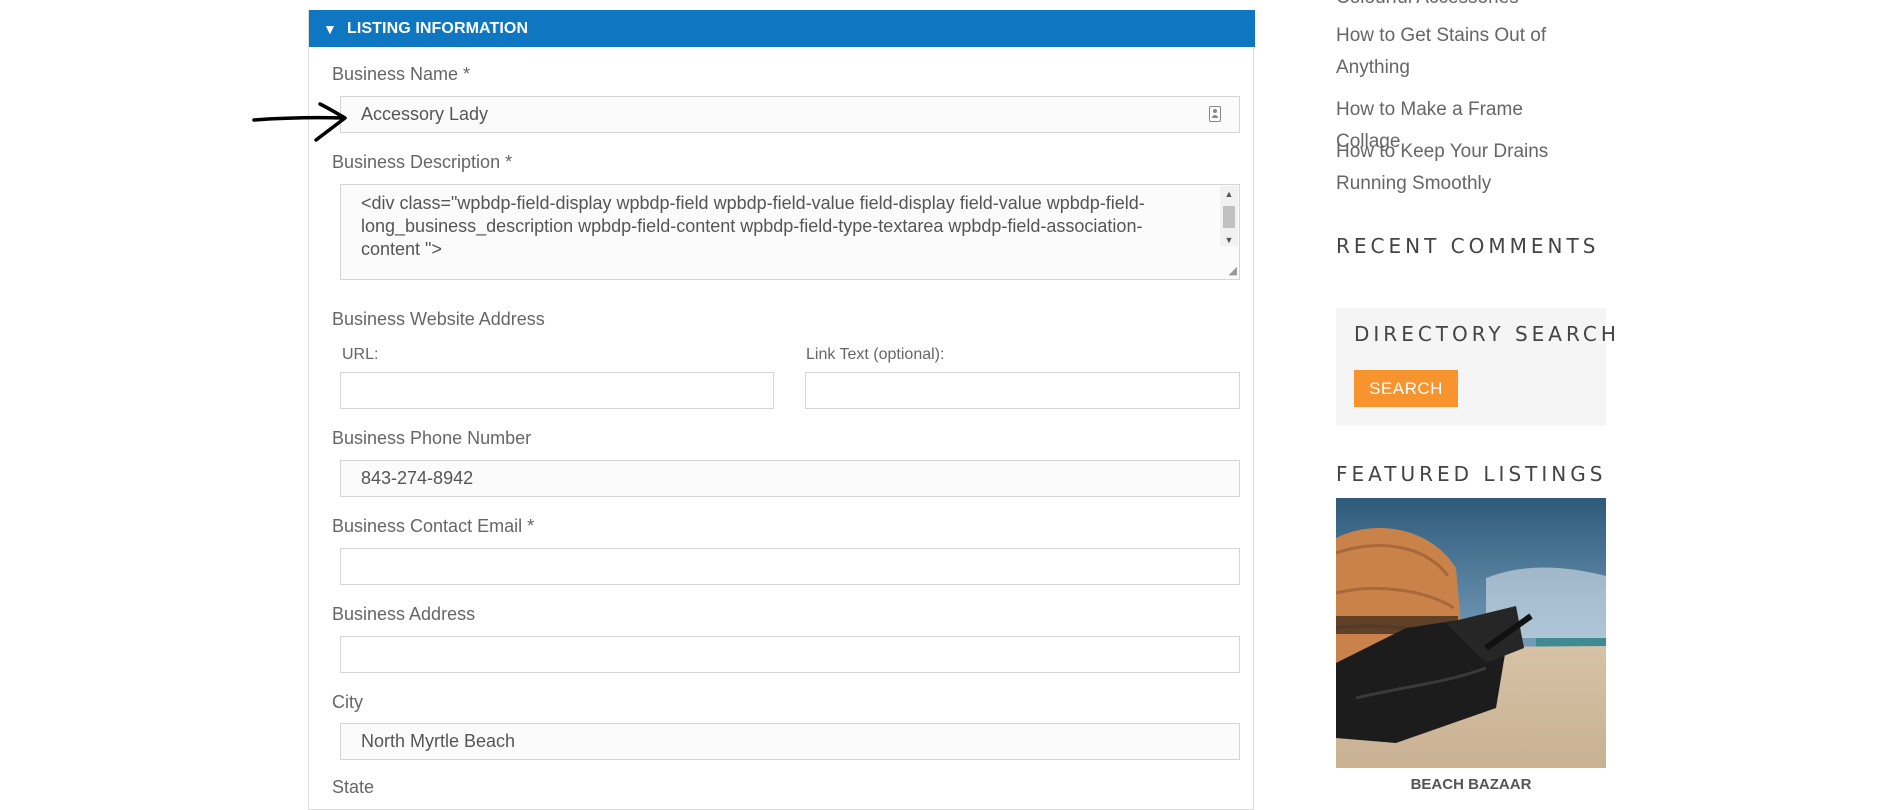 This screenshot has width=1896, height=810. Describe the element at coordinates (438, 741) in the screenshot. I see `city-value: North Myrtle Beach` at that location.